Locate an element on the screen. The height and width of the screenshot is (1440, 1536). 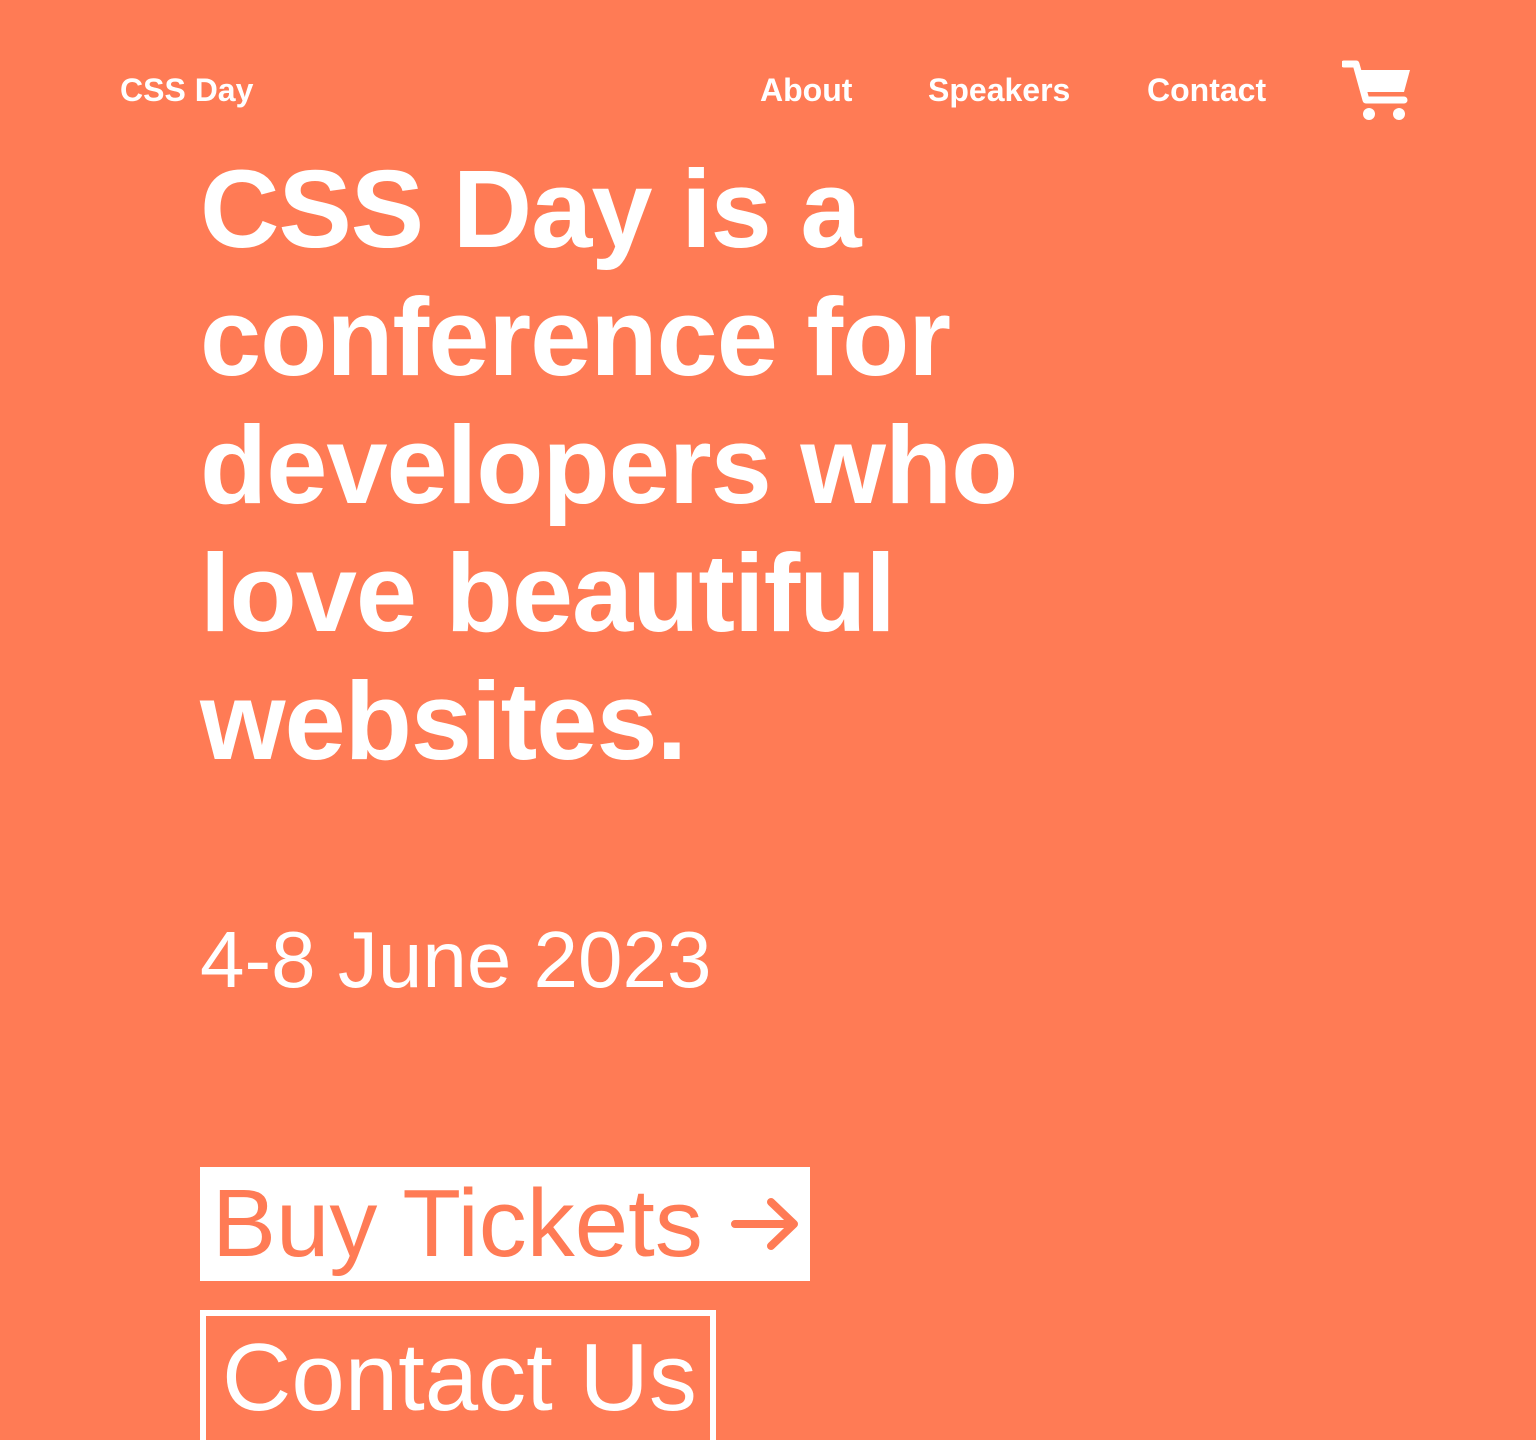
shopping-cart-icon is located at coordinates (1376, 90).